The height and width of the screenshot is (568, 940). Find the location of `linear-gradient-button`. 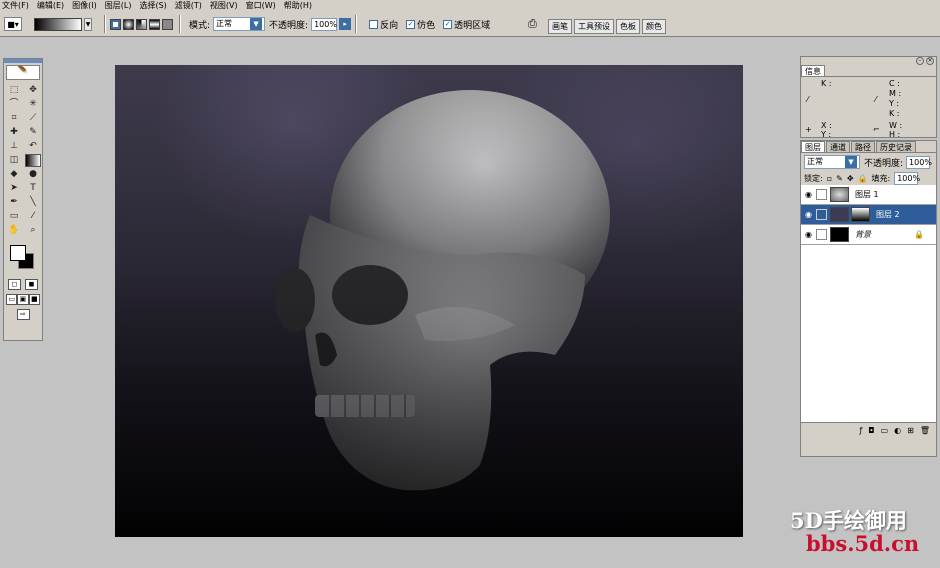

linear-gradient-button is located at coordinates (115, 24).